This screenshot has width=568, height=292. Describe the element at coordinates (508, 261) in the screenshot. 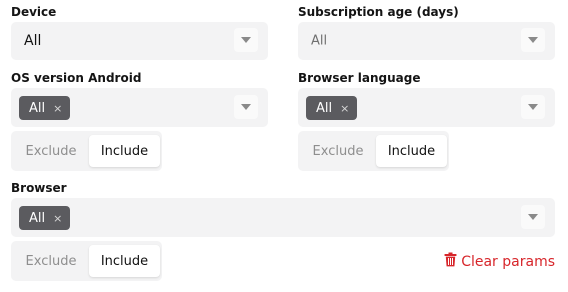

I see `clear-params-label: Clear params` at that location.